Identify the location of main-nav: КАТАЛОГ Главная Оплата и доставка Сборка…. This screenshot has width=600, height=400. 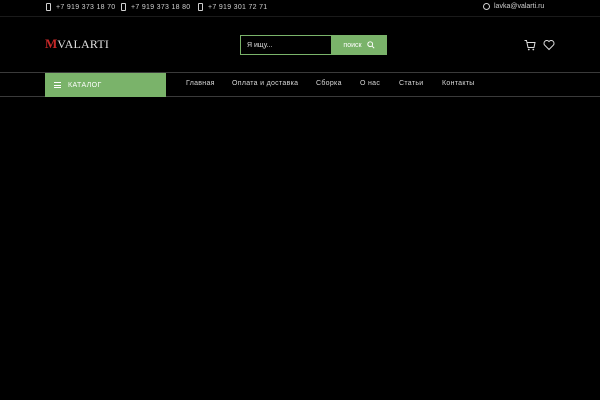
(300, 85).